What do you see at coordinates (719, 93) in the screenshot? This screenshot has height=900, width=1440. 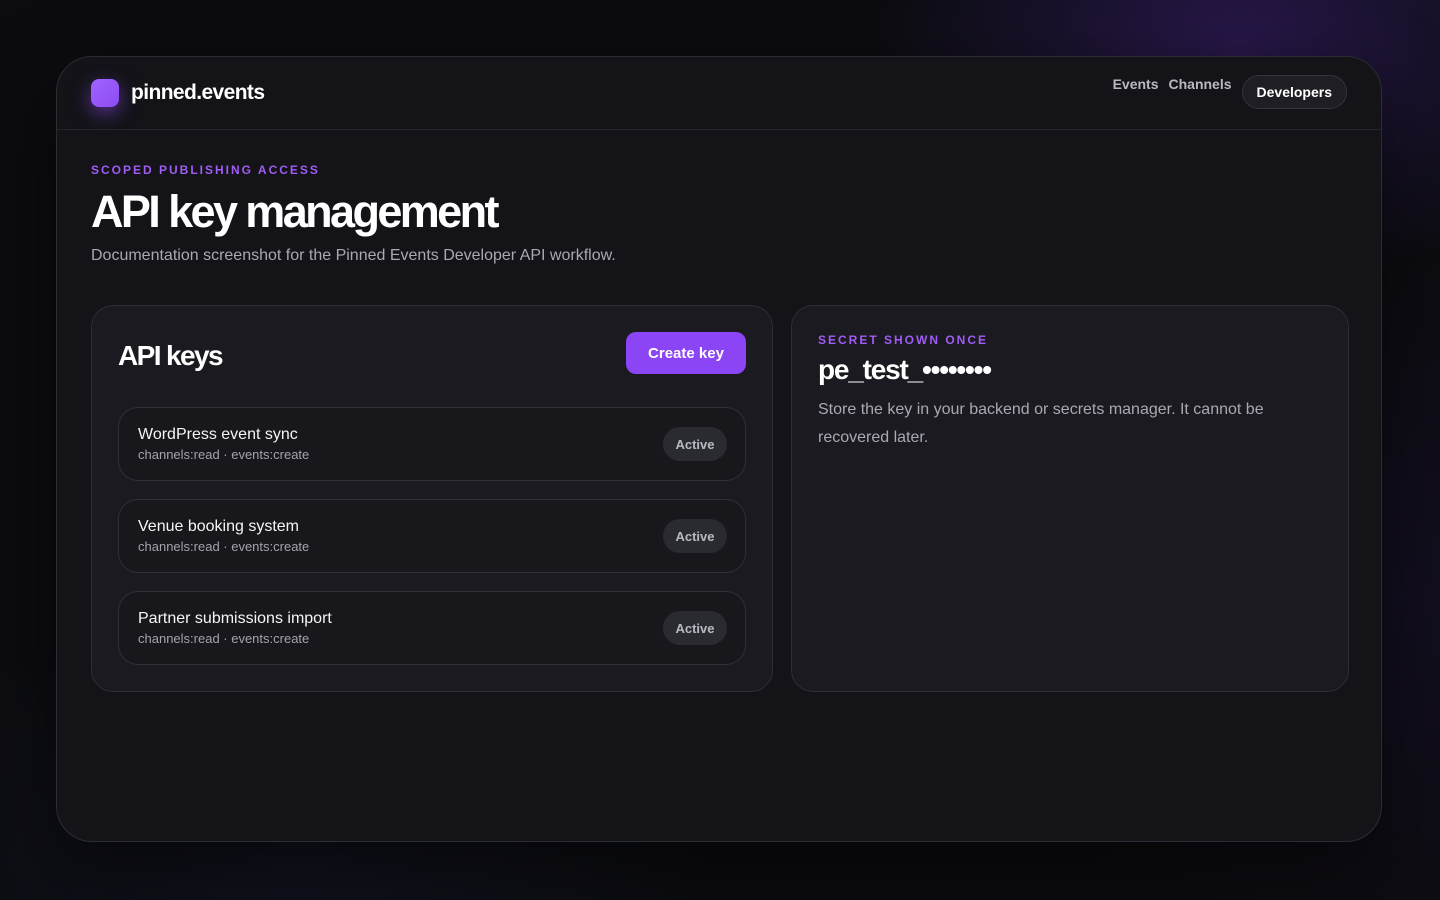 I see `top-bar: pinned.events Events Channels Developers` at bounding box center [719, 93].